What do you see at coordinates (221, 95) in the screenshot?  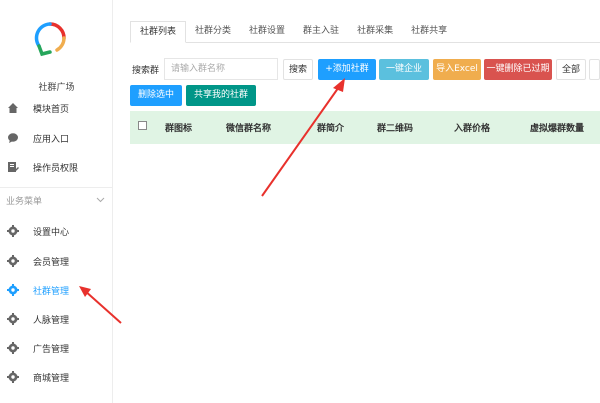 I see `share-my-community-button: 共享我的社群` at bounding box center [221, 95].